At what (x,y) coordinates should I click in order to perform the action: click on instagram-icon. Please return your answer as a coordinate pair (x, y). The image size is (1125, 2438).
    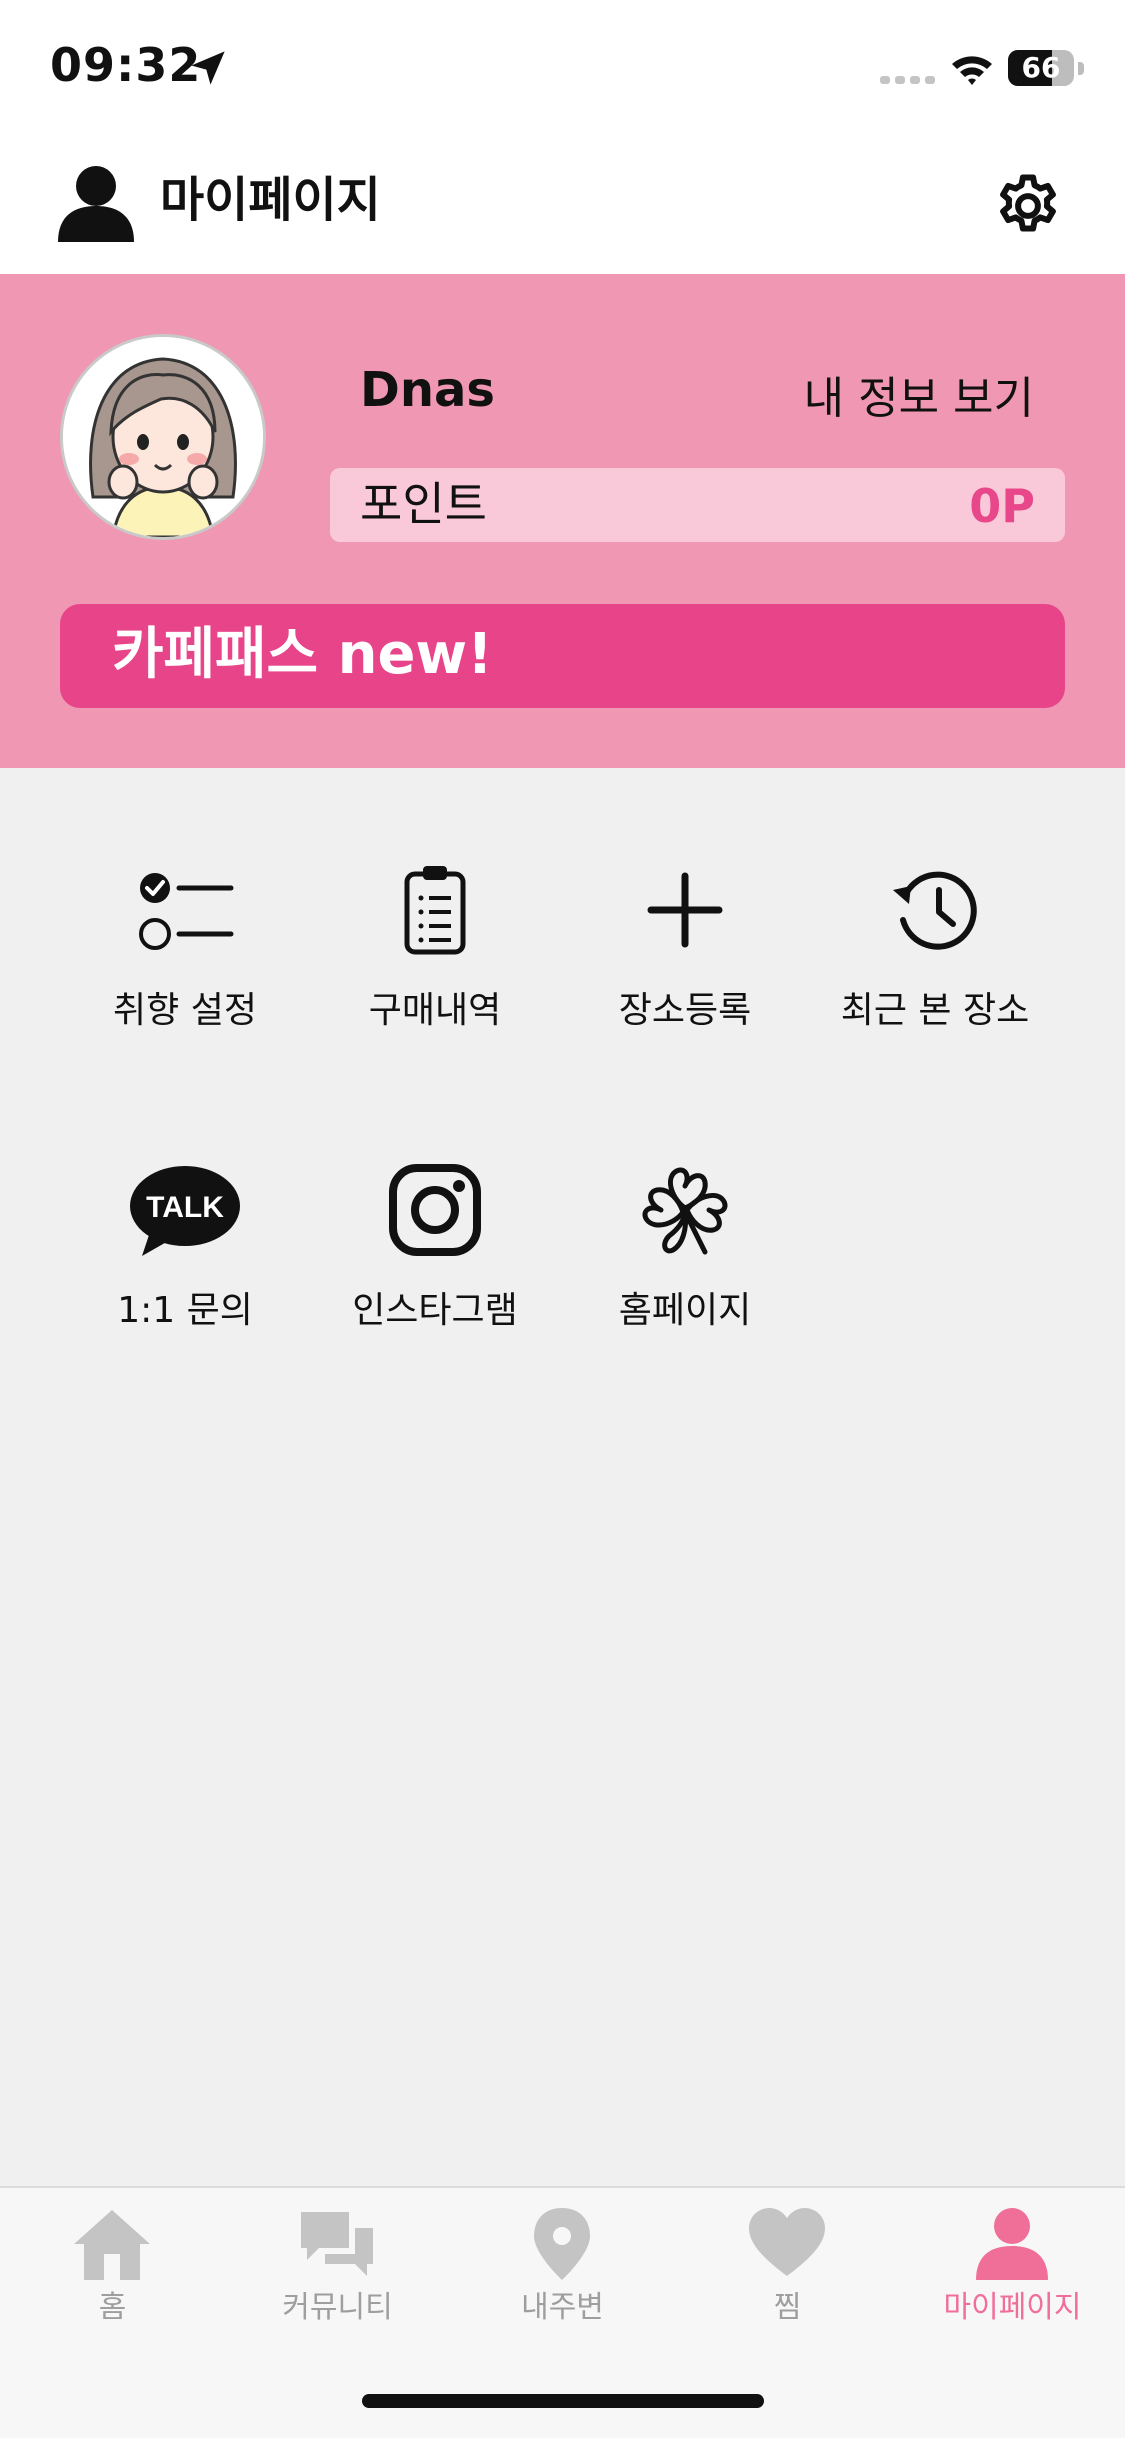
    Looking at the image, I should click on (435, 1210).